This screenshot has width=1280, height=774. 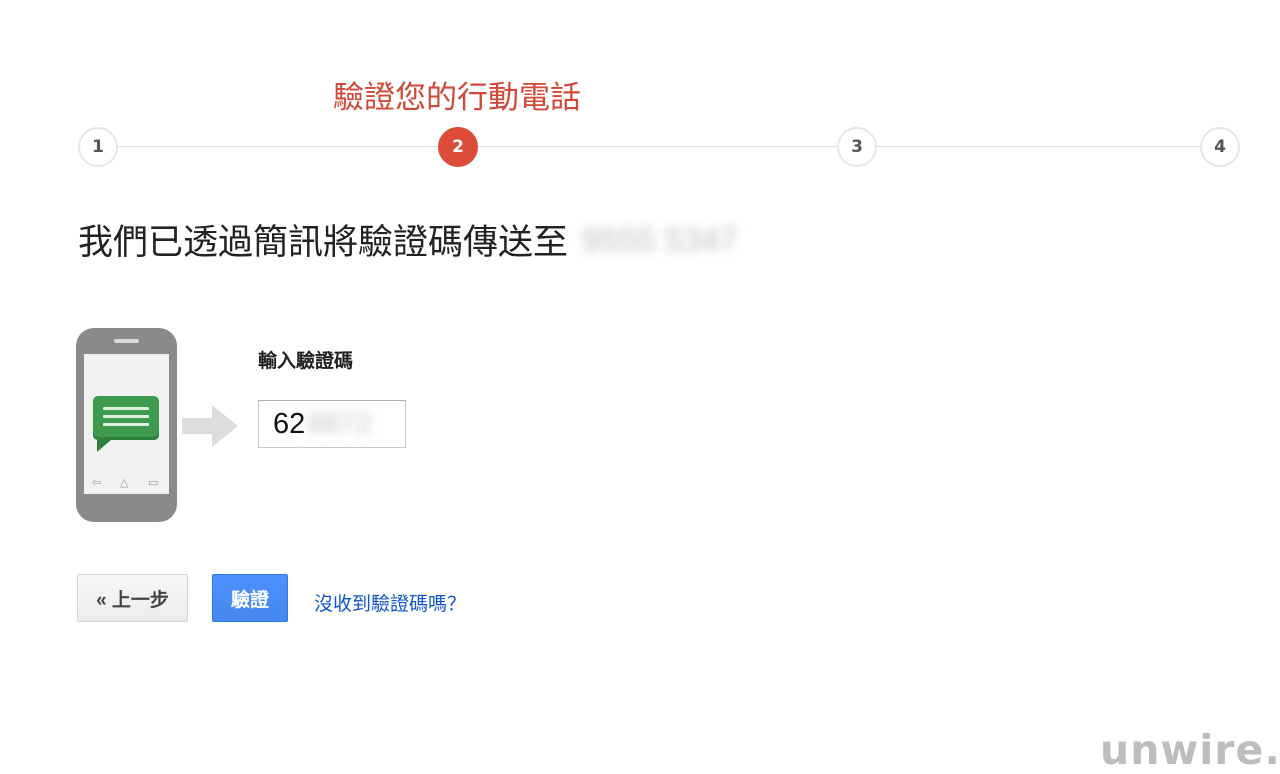 I want to click on back-button: « 上一步, so click(x=132, y=598).